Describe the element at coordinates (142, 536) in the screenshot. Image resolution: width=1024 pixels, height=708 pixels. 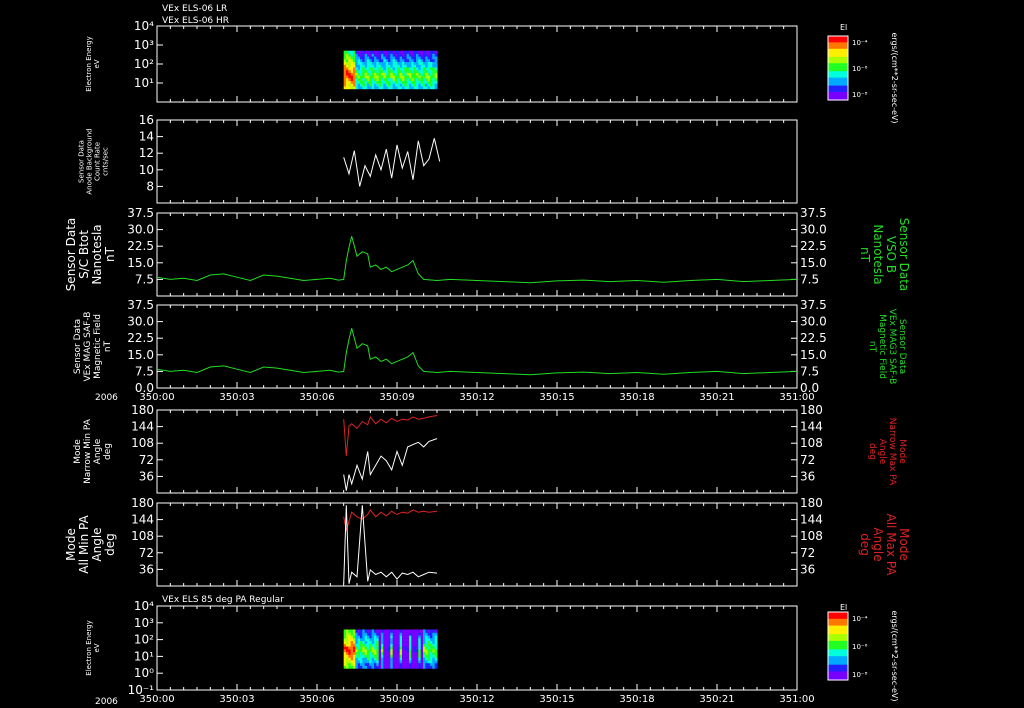
I see `panel6-y-tick-label: 108` at that location.